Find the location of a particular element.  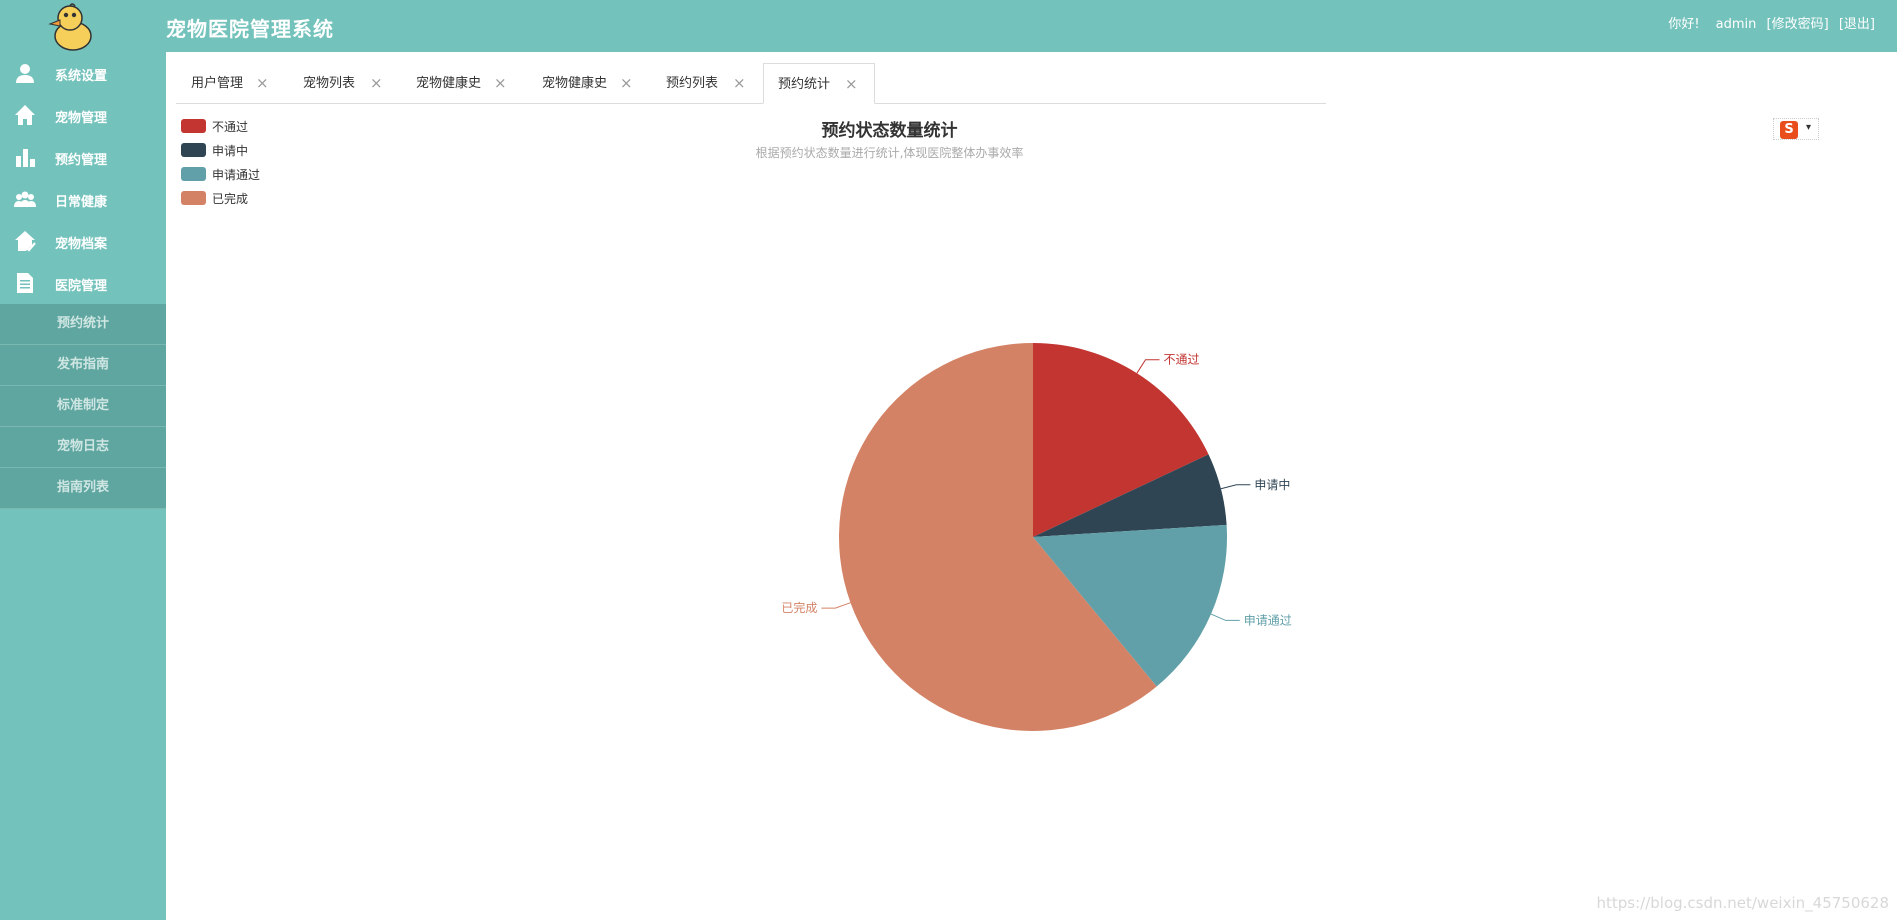

watermark-text: https://blog.csdn.net/weixin_45750628 is located at coordinates (1742, 903).